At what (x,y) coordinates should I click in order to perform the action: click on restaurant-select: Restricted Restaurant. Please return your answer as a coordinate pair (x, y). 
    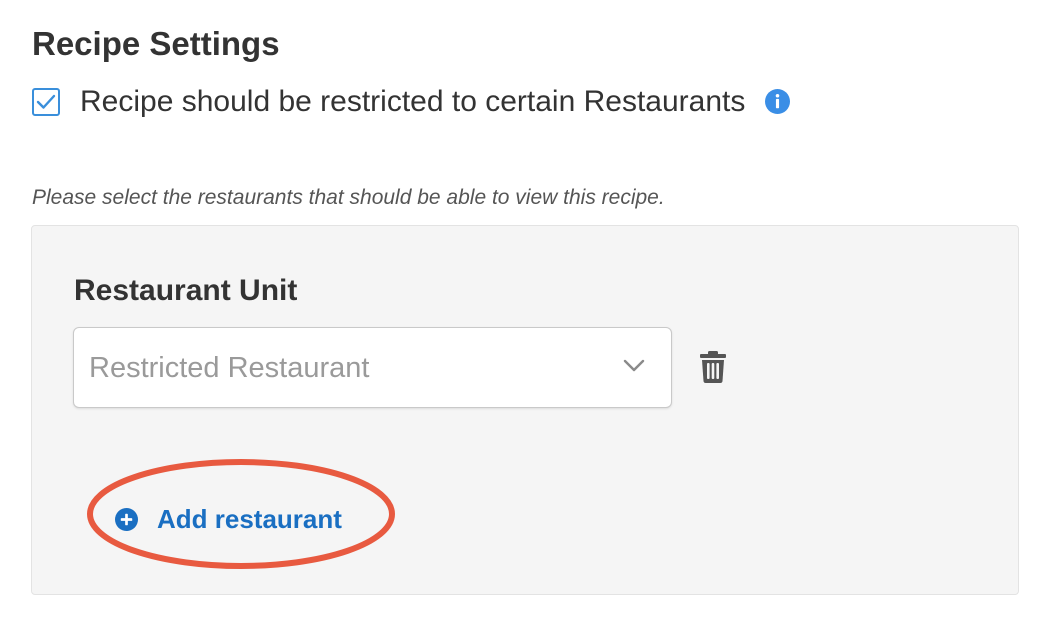
    Looking at the image, I should click on (372, 367).